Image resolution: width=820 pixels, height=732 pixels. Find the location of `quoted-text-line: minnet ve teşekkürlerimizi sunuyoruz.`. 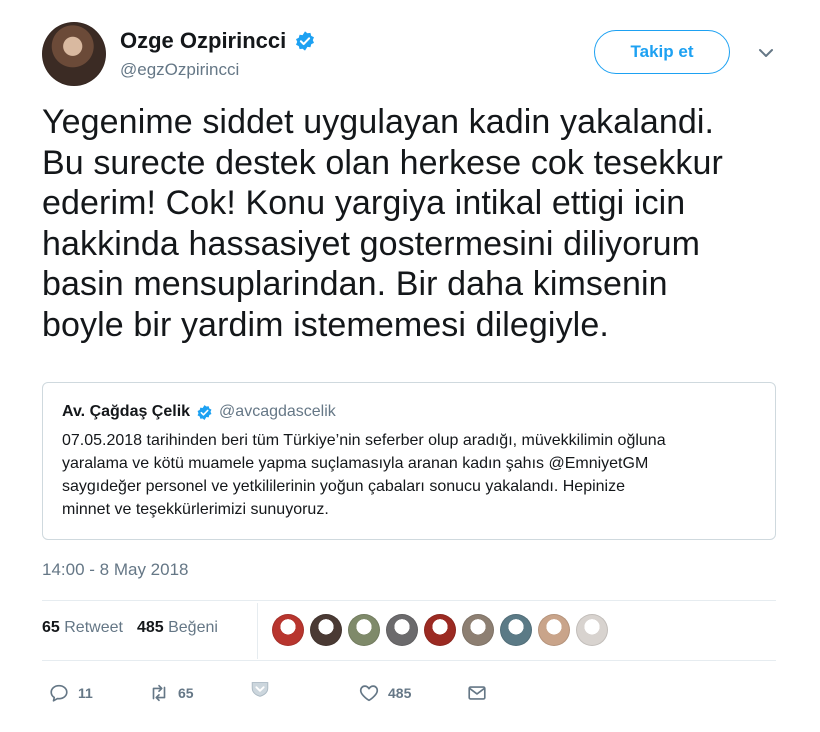

quoted-text-line: minnet ve teşekkürlerimizi sunuyoruz. is located at coordinates (195, 509).